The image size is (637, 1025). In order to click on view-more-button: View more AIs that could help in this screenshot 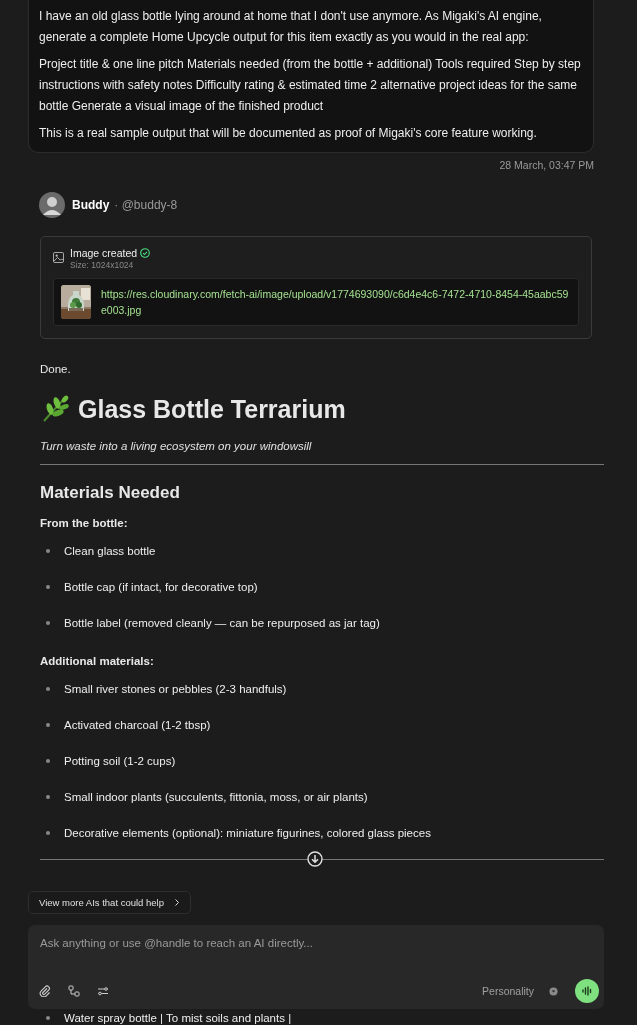, I will do `click(109, 902)`.